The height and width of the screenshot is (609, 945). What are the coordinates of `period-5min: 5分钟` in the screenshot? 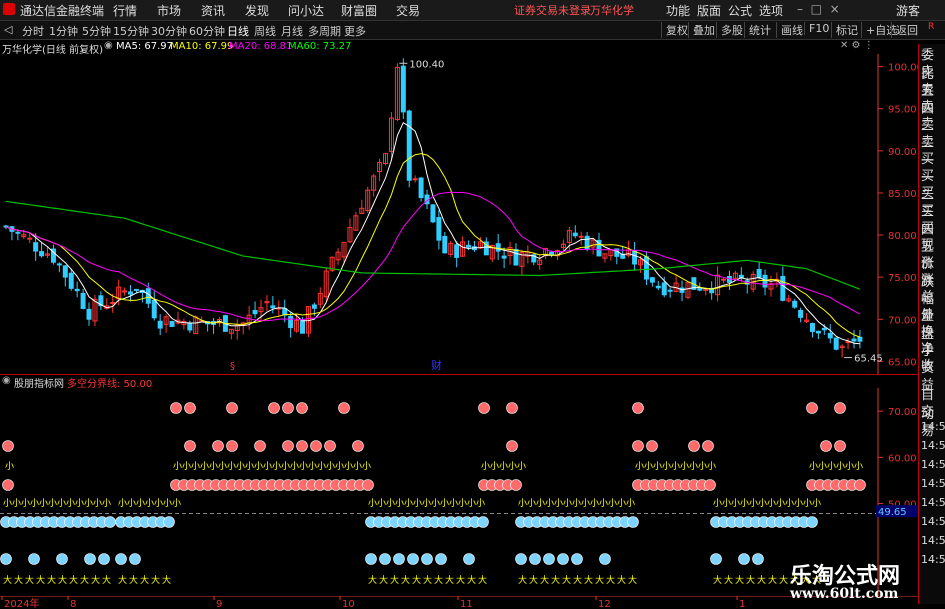 It's located at (96, 31).